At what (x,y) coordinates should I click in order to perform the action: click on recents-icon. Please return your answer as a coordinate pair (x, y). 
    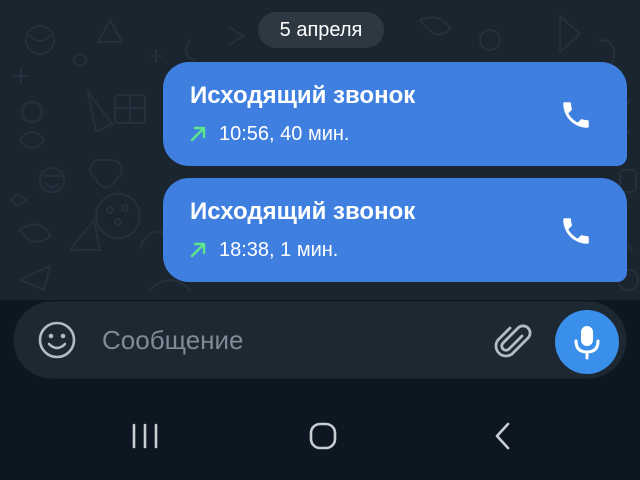
    Looking at the image, I should click on (145, 436).